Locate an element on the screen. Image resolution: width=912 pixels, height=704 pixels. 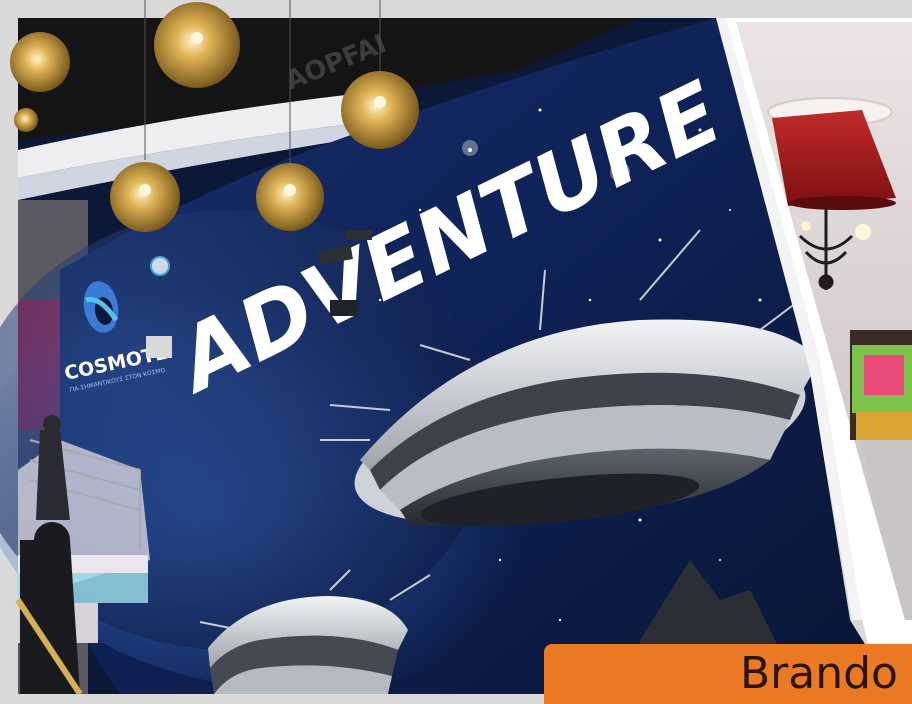
wall-sign is located at coordinates (160, 266).